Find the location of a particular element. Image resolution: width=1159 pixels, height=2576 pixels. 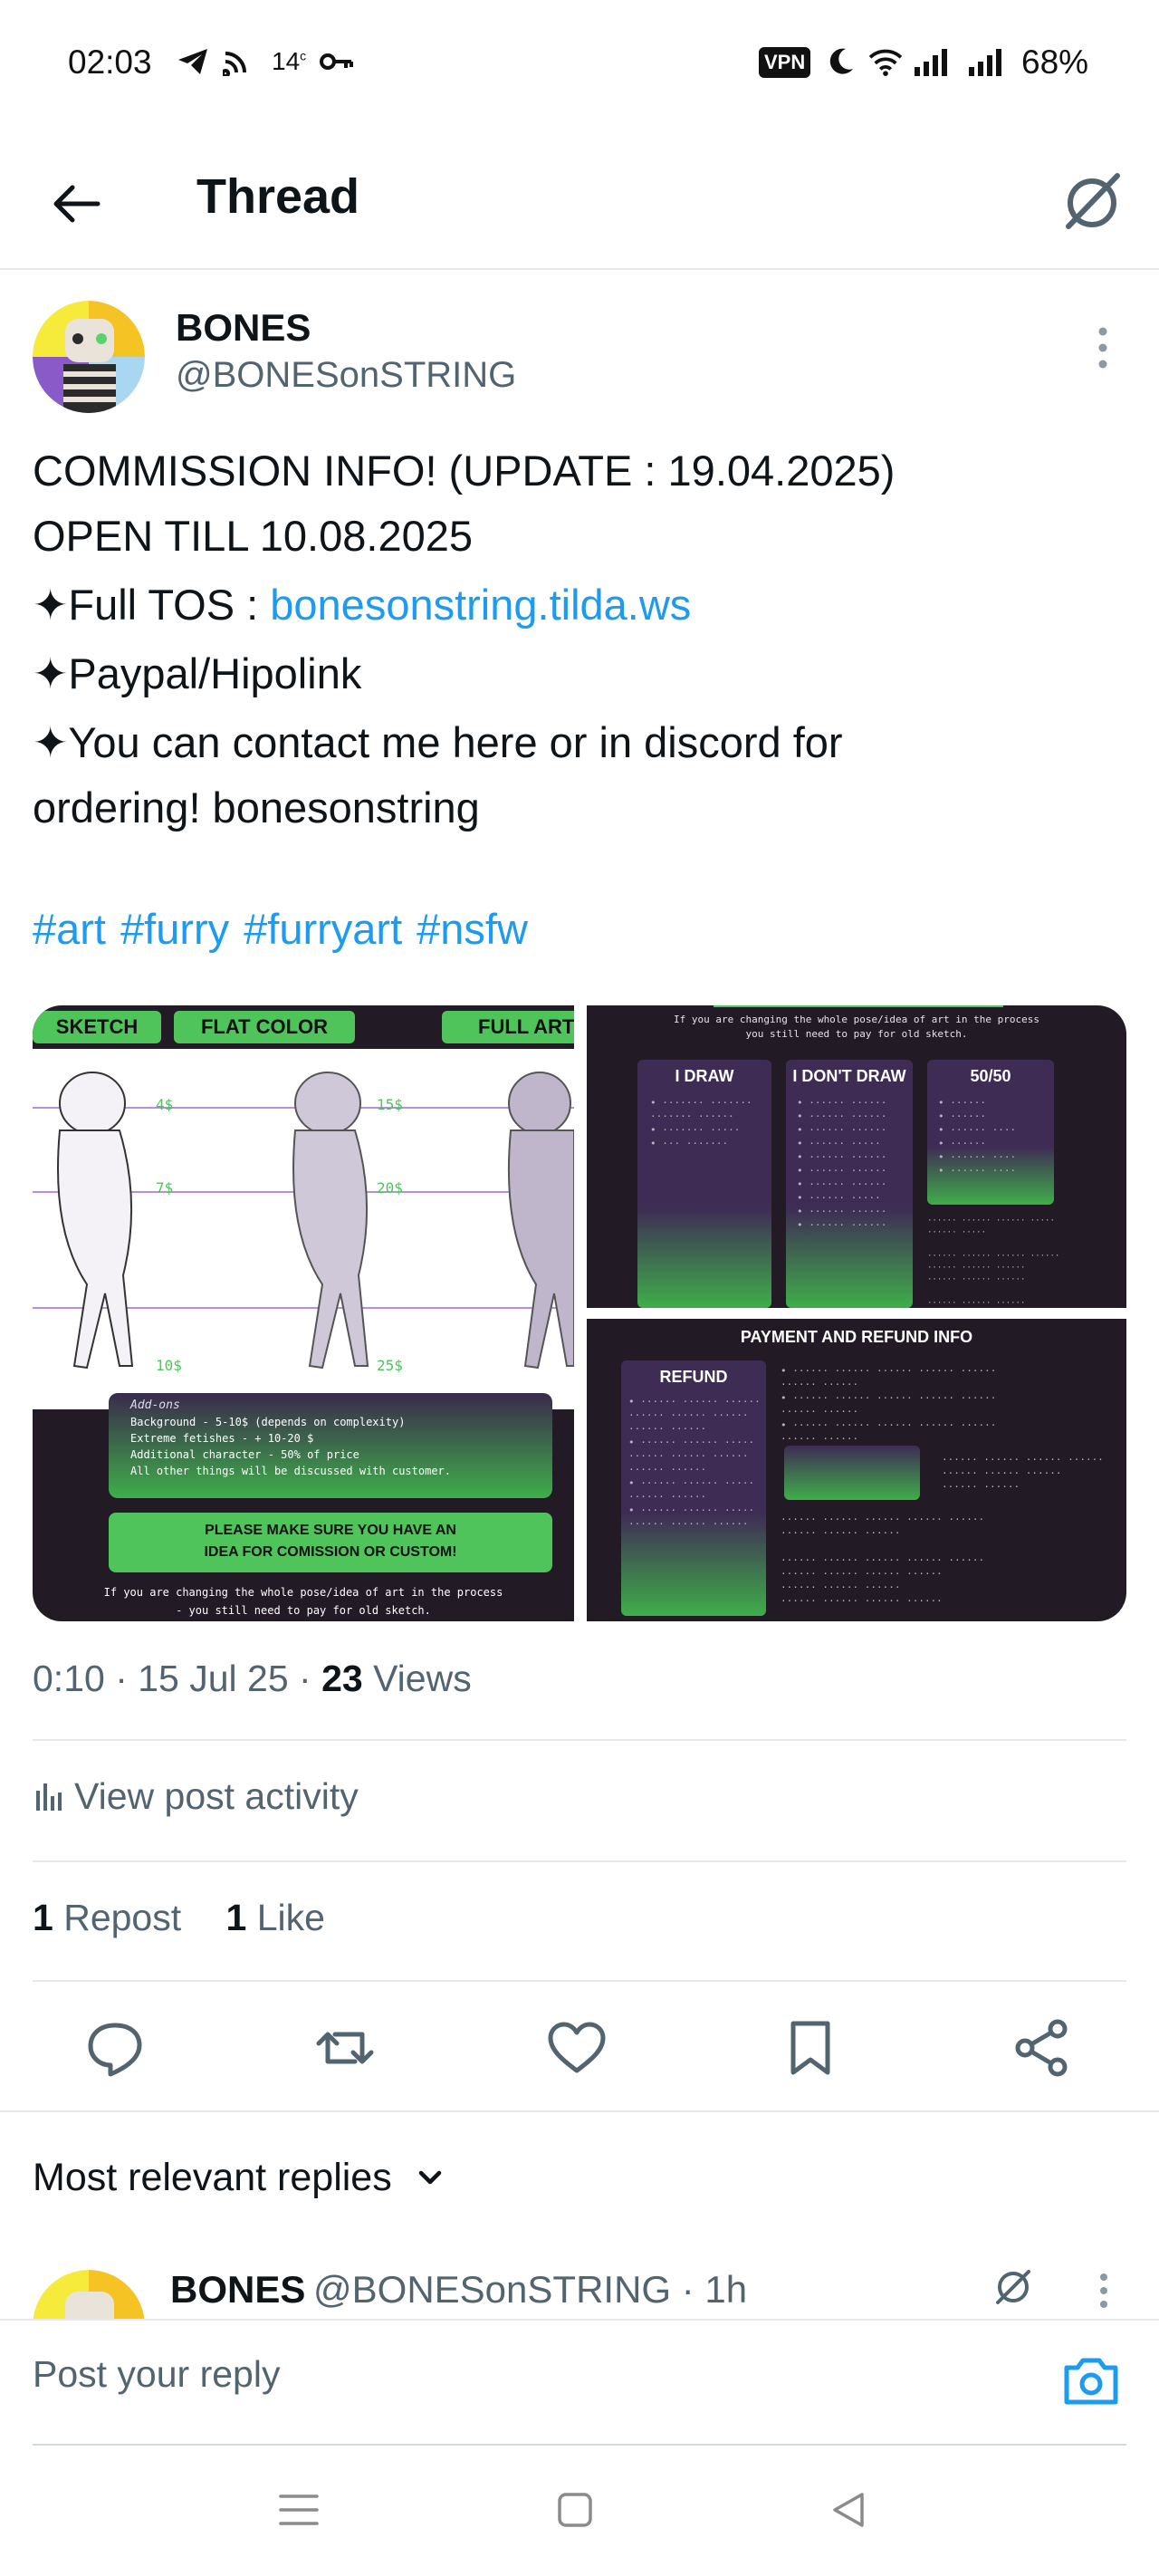

reply-avatar is located at coordinates (89, 2295).